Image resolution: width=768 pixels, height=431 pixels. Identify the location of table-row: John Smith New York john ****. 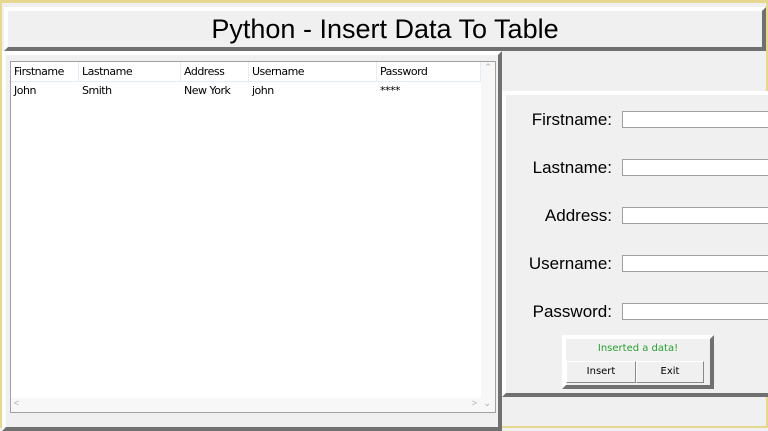
(253, 91).